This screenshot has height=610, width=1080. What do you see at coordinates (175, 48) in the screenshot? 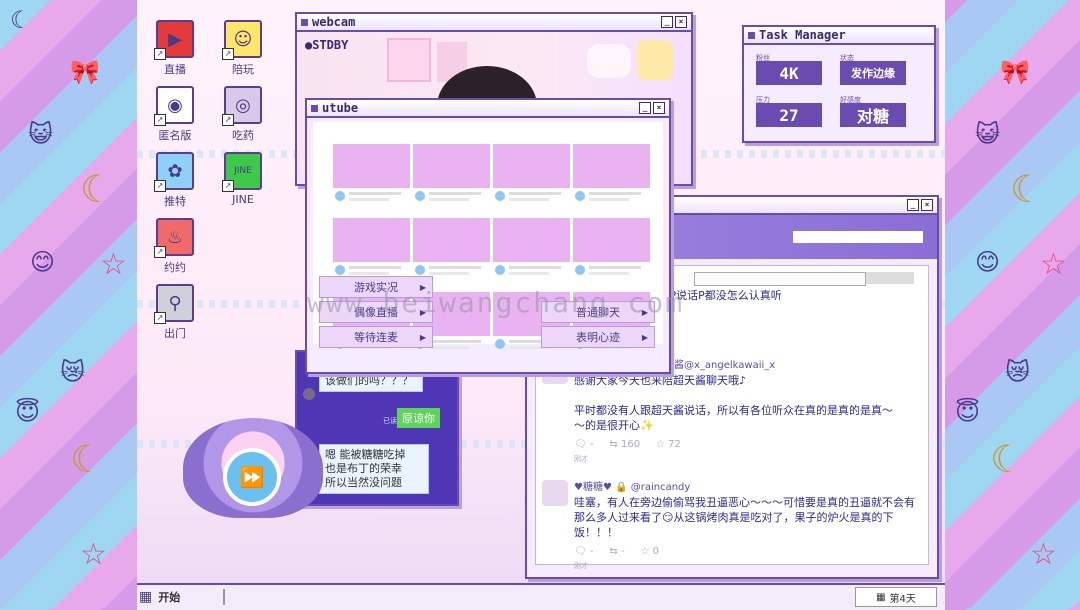
I see `desktop-icon: ▶ ↗ 直播` at bounding box center [175, 48].